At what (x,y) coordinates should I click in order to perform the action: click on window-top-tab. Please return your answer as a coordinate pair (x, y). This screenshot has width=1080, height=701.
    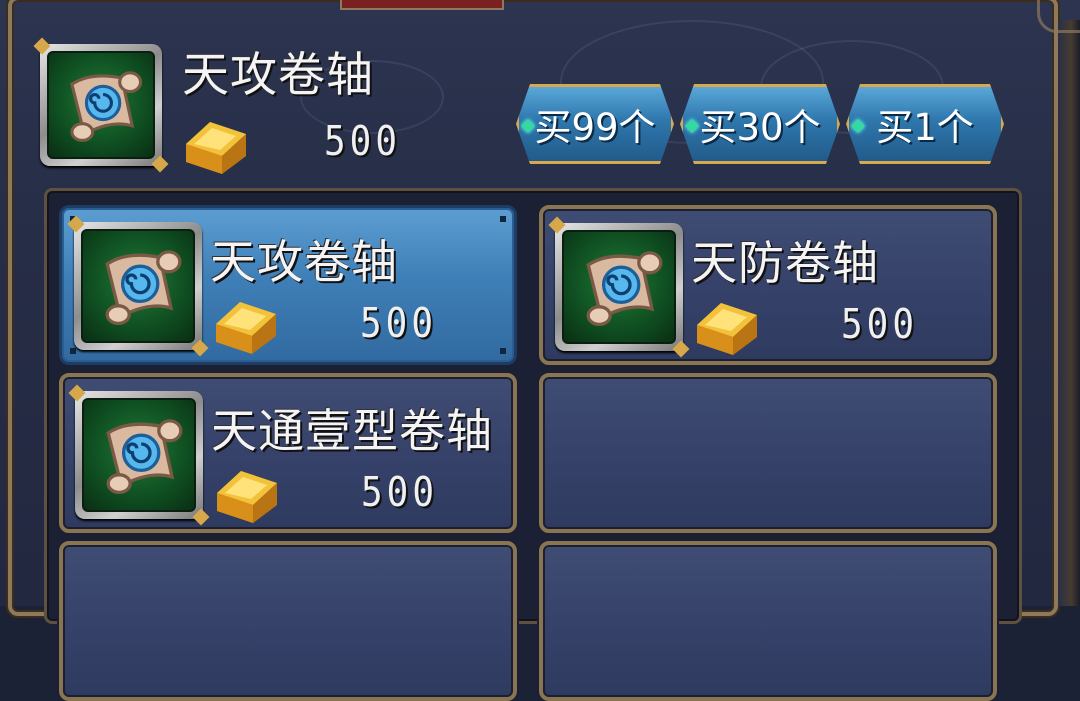
    Looking at the image, I should click on (422, 5).